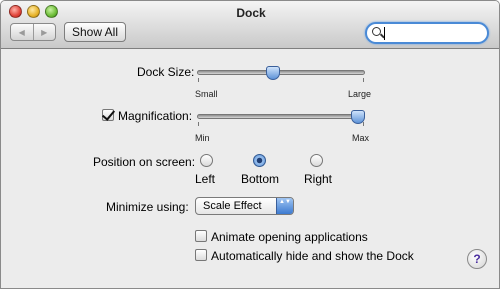 This screenshot has height=289, width=500. Describe the element at coordinates (202, 138) in the screenshot. I see `magnification-min-label: Min` at that location.